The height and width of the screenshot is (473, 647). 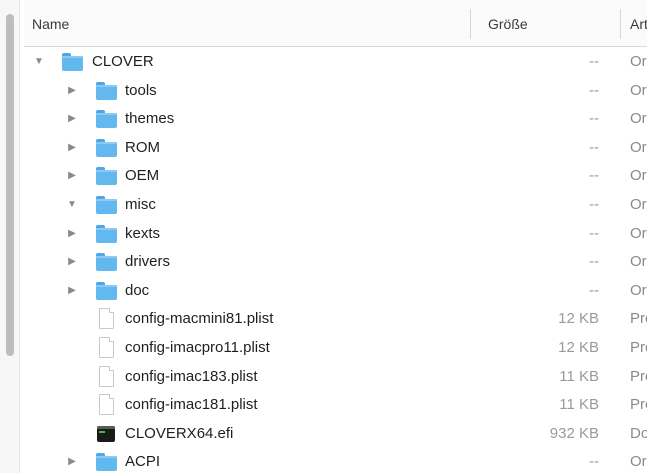 What do you see at coordinates (335, 62) in the screenshot?
I see `list-item: ▼ CLOVER -- Ordner` at bounding box center [335, 62].